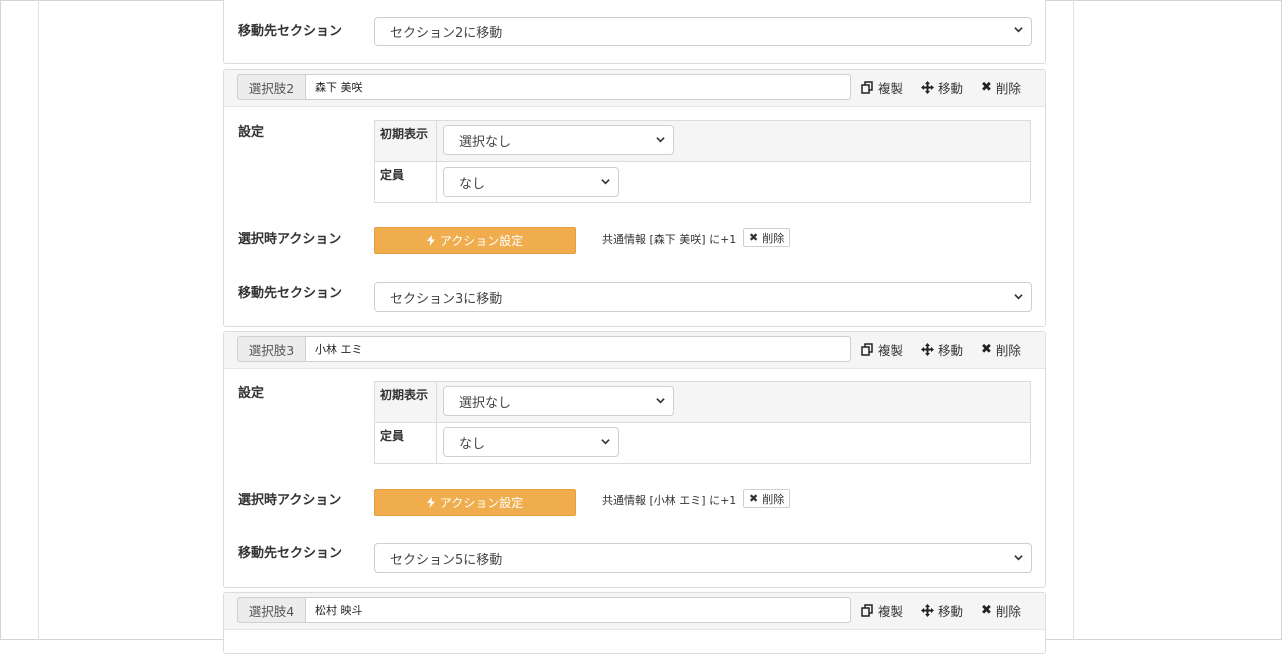 The width and height of the screenshot is (1282, 654). I want to click on choice-header: 選択肢2 森下 美咲 複製 移動 ✖ 削除, so click(634, 88).